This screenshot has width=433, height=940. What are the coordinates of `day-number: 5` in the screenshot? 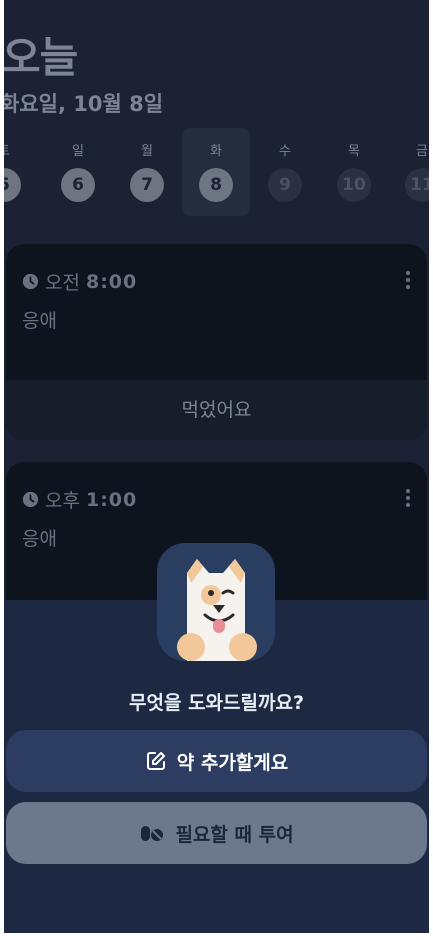 It's located at (12, 185).